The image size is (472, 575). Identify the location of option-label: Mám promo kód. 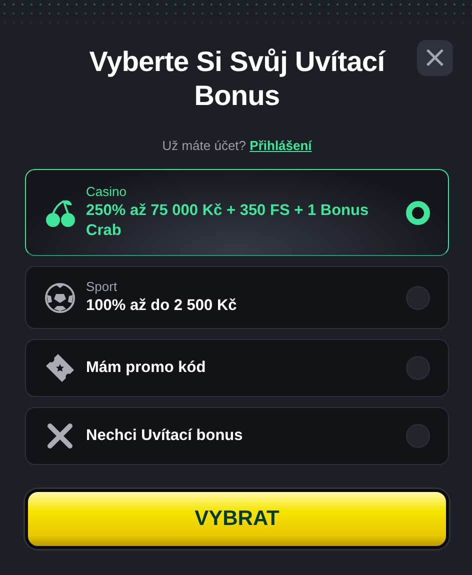
(146, 368).